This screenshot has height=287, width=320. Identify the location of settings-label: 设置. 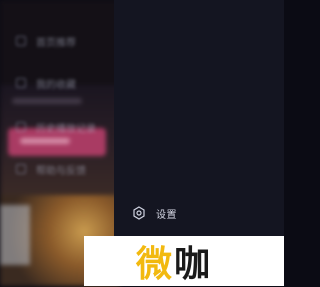
(166, 215).